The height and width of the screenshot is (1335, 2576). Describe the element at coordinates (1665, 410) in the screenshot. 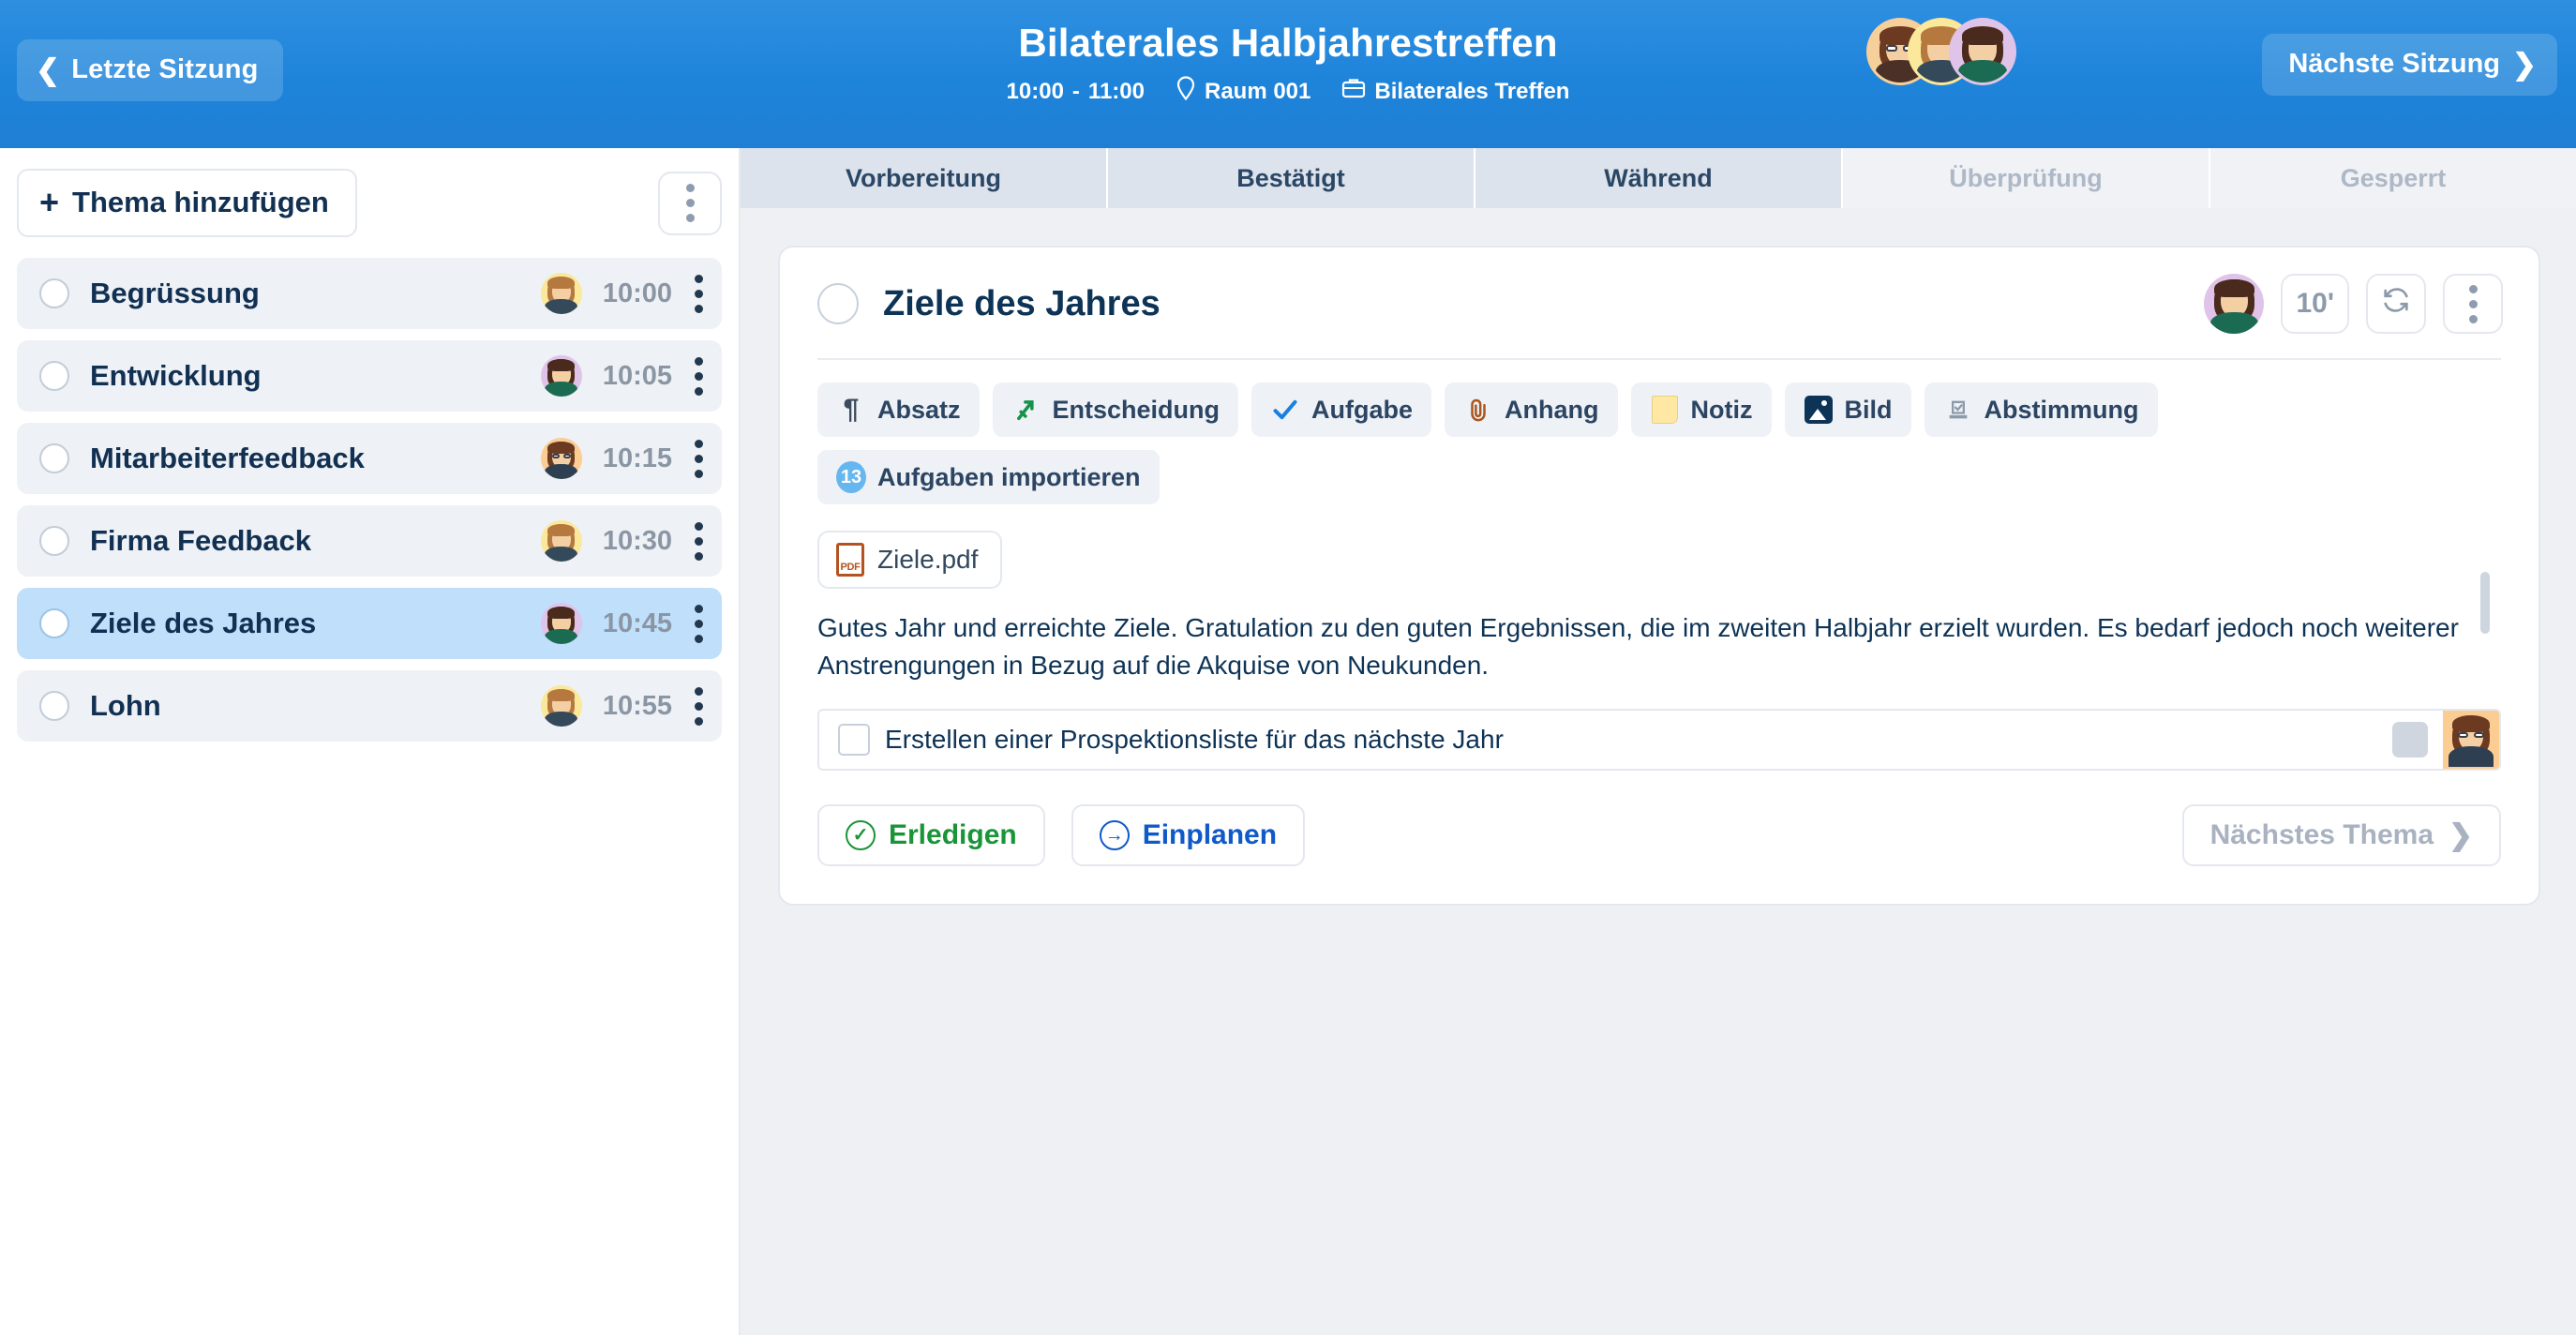

I see `sticky-note-icon` at that location.